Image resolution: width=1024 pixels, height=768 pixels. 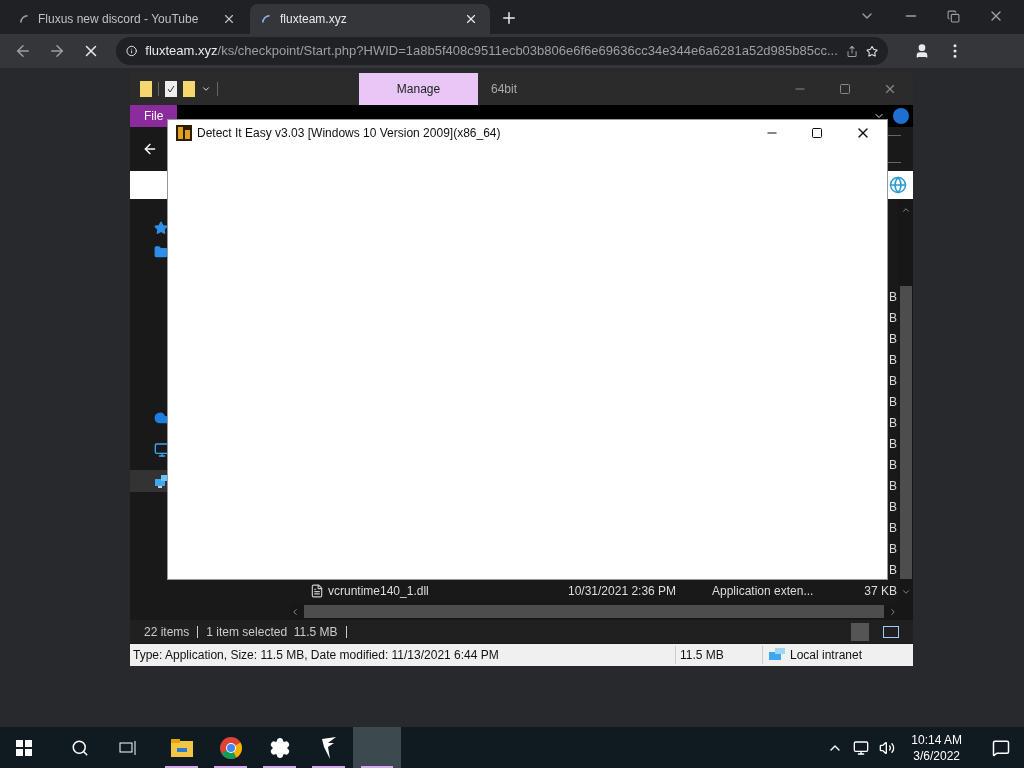 What do you see at coordinates (184, 133) in the screenshot?
I see `app-logo-icon` at bounding box center [184, 133].